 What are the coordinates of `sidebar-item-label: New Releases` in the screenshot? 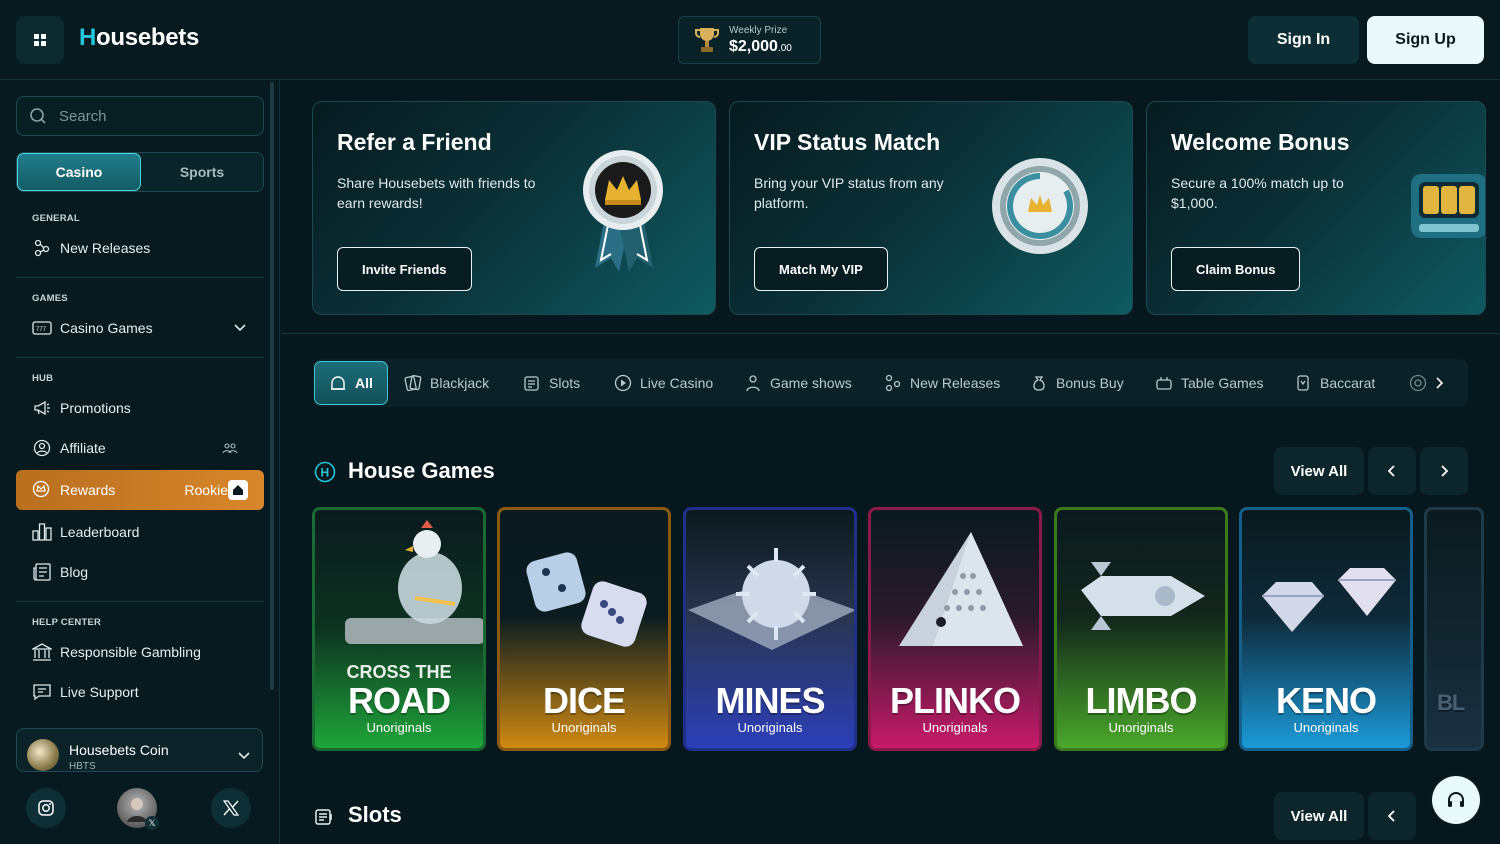 It's located at (105, 248).